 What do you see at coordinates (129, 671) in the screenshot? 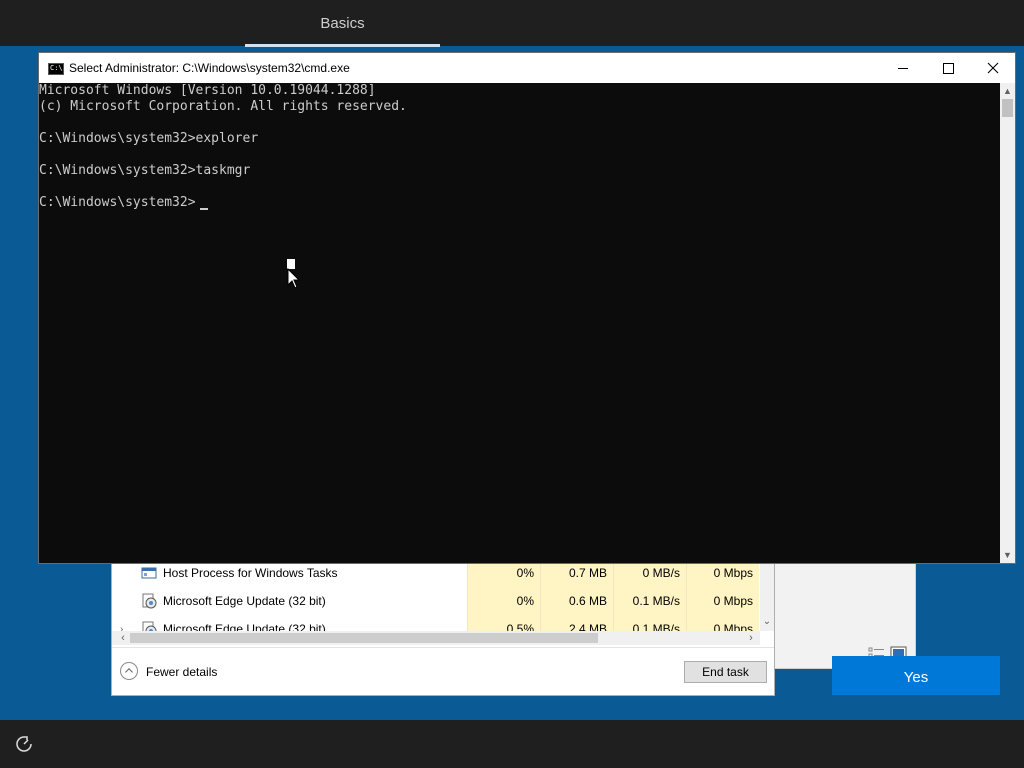
I see `fewer-details-chevron-up-icon` at bounding box center [129, 671].